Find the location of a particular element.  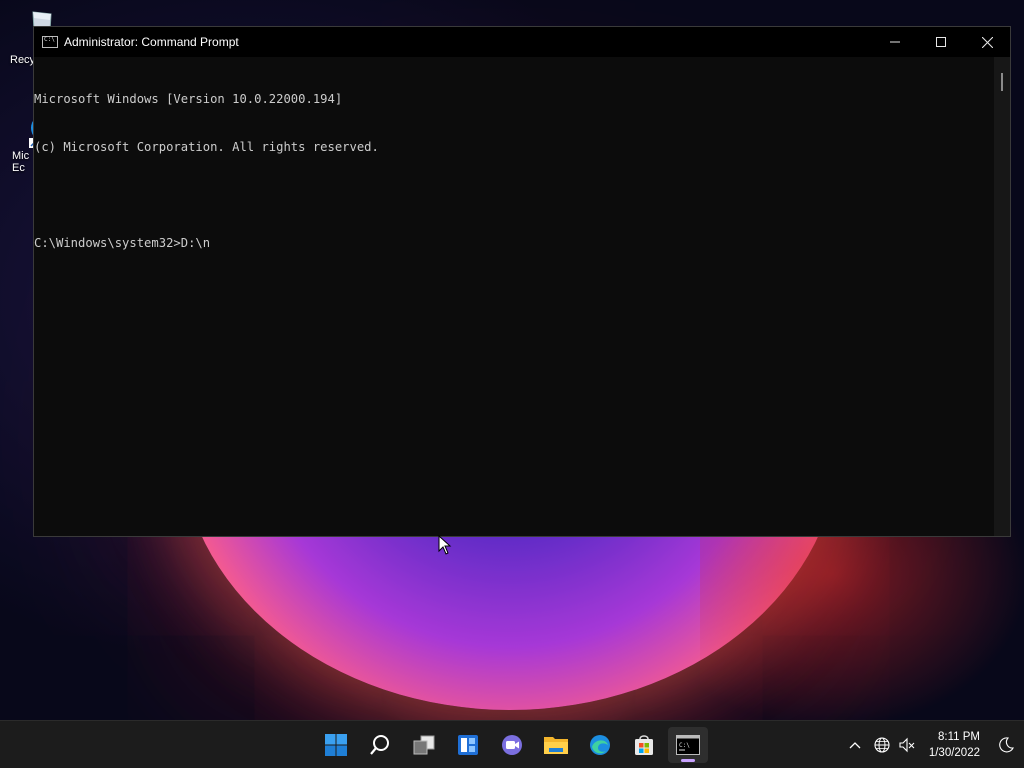

focus-assist-button is located at coordinates (1006, 745).